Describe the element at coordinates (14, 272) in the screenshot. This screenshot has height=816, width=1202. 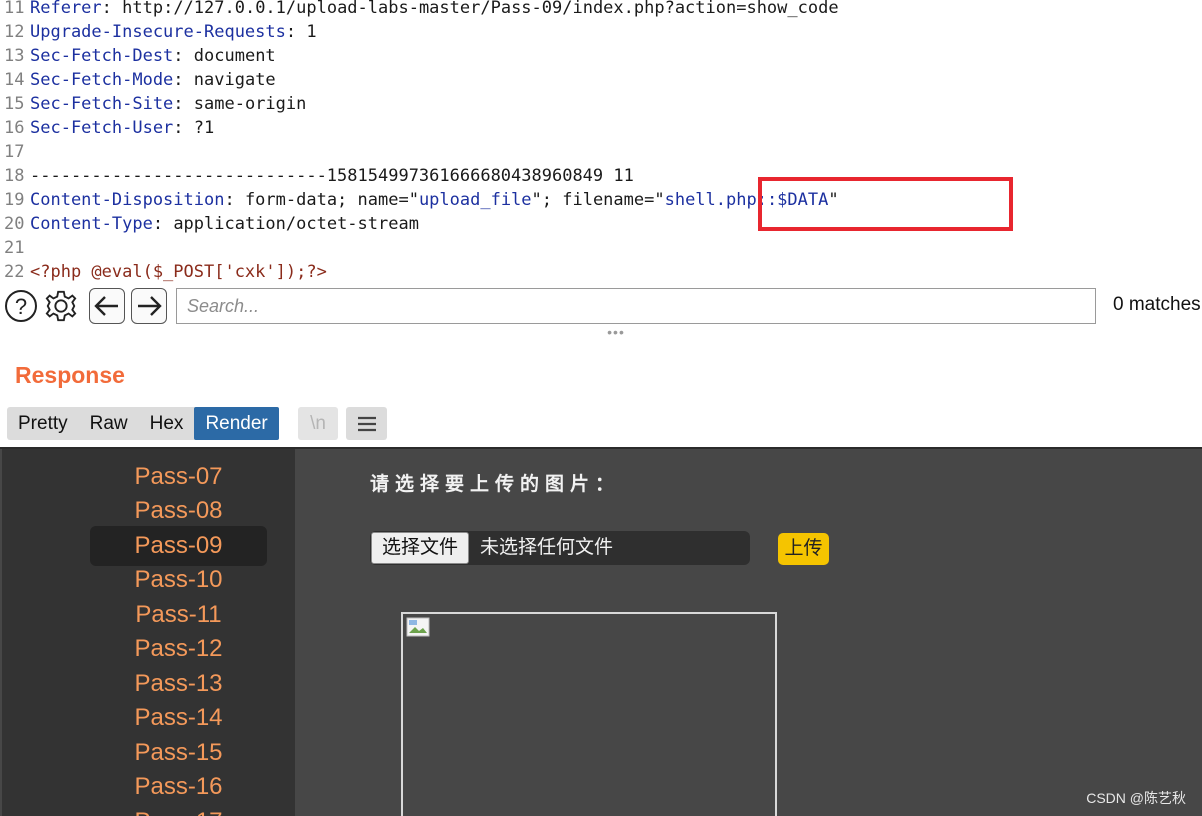
I see `line-number: 22` at that location.